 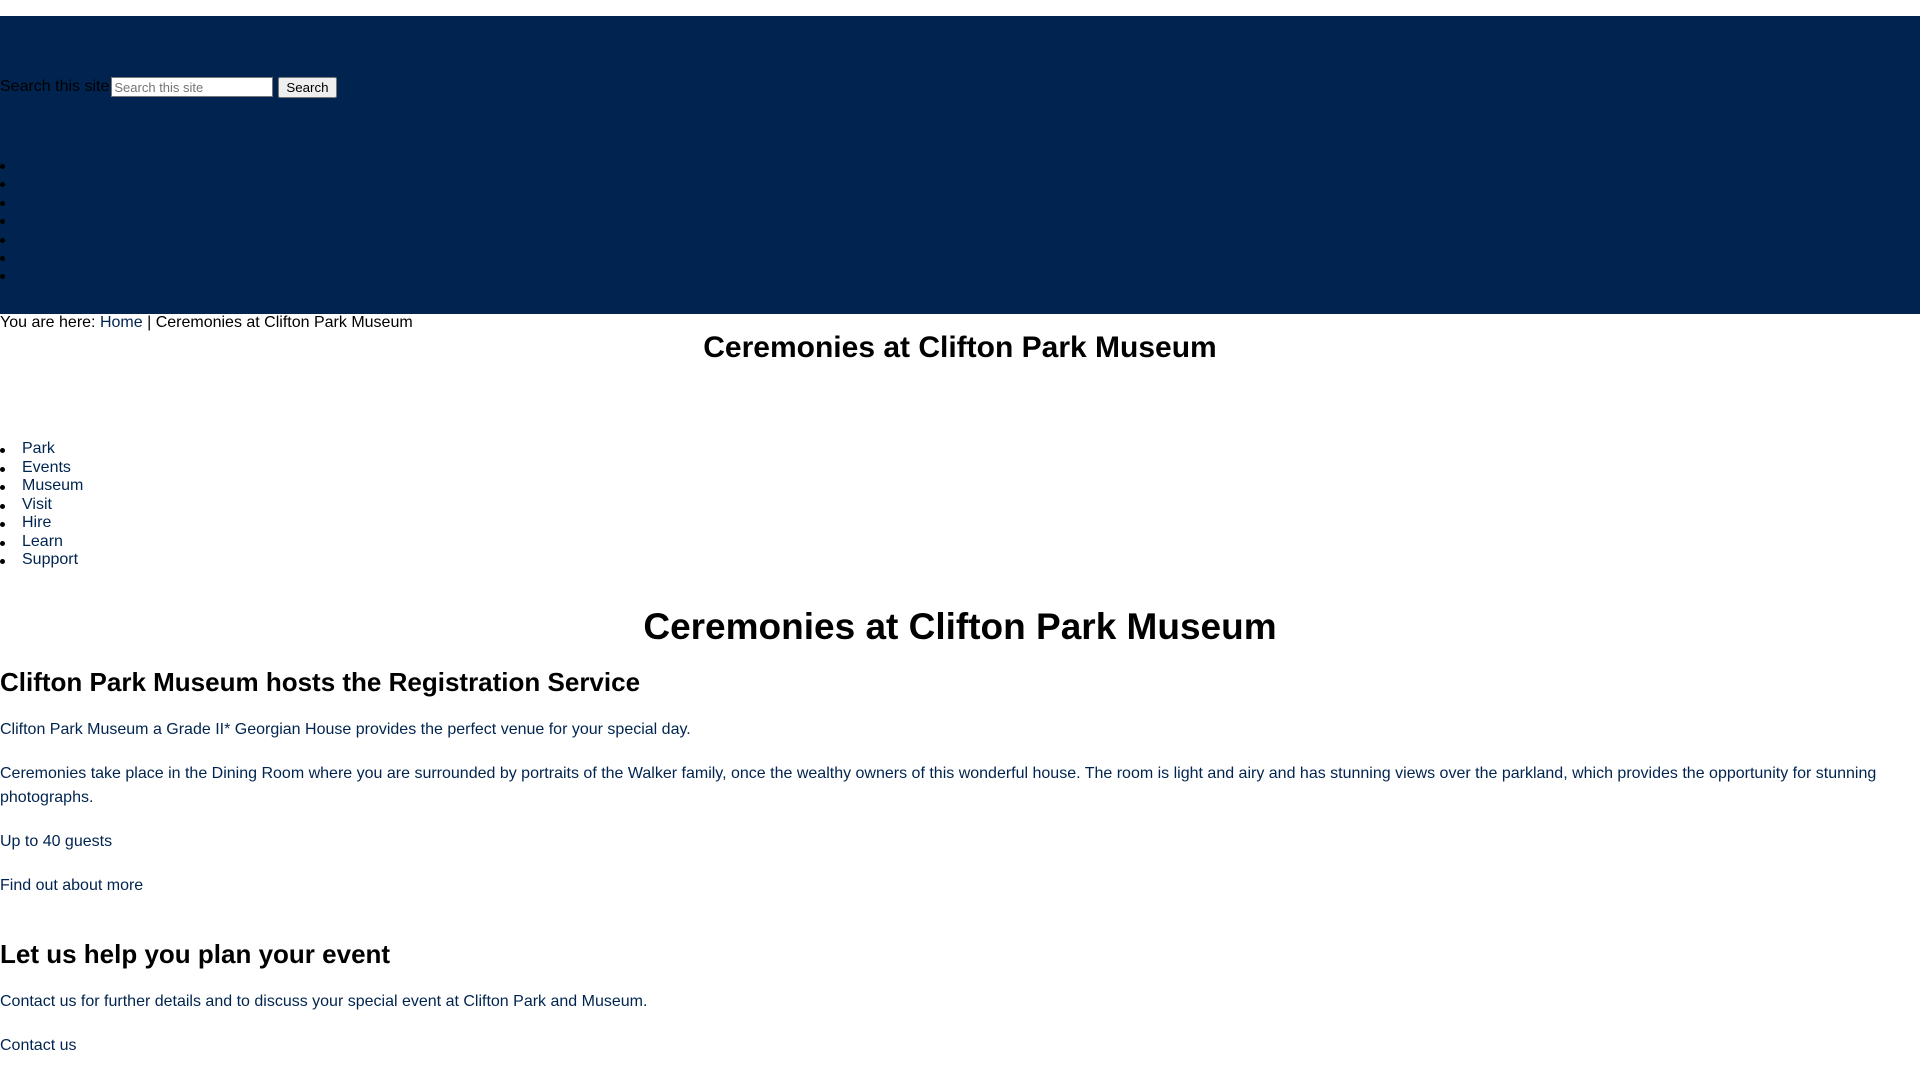 What do you see at coordinates (950, 1046) in the screenshot?
I see `contact-us-wrapper: Contact us` at bounding box center [950, 1046].